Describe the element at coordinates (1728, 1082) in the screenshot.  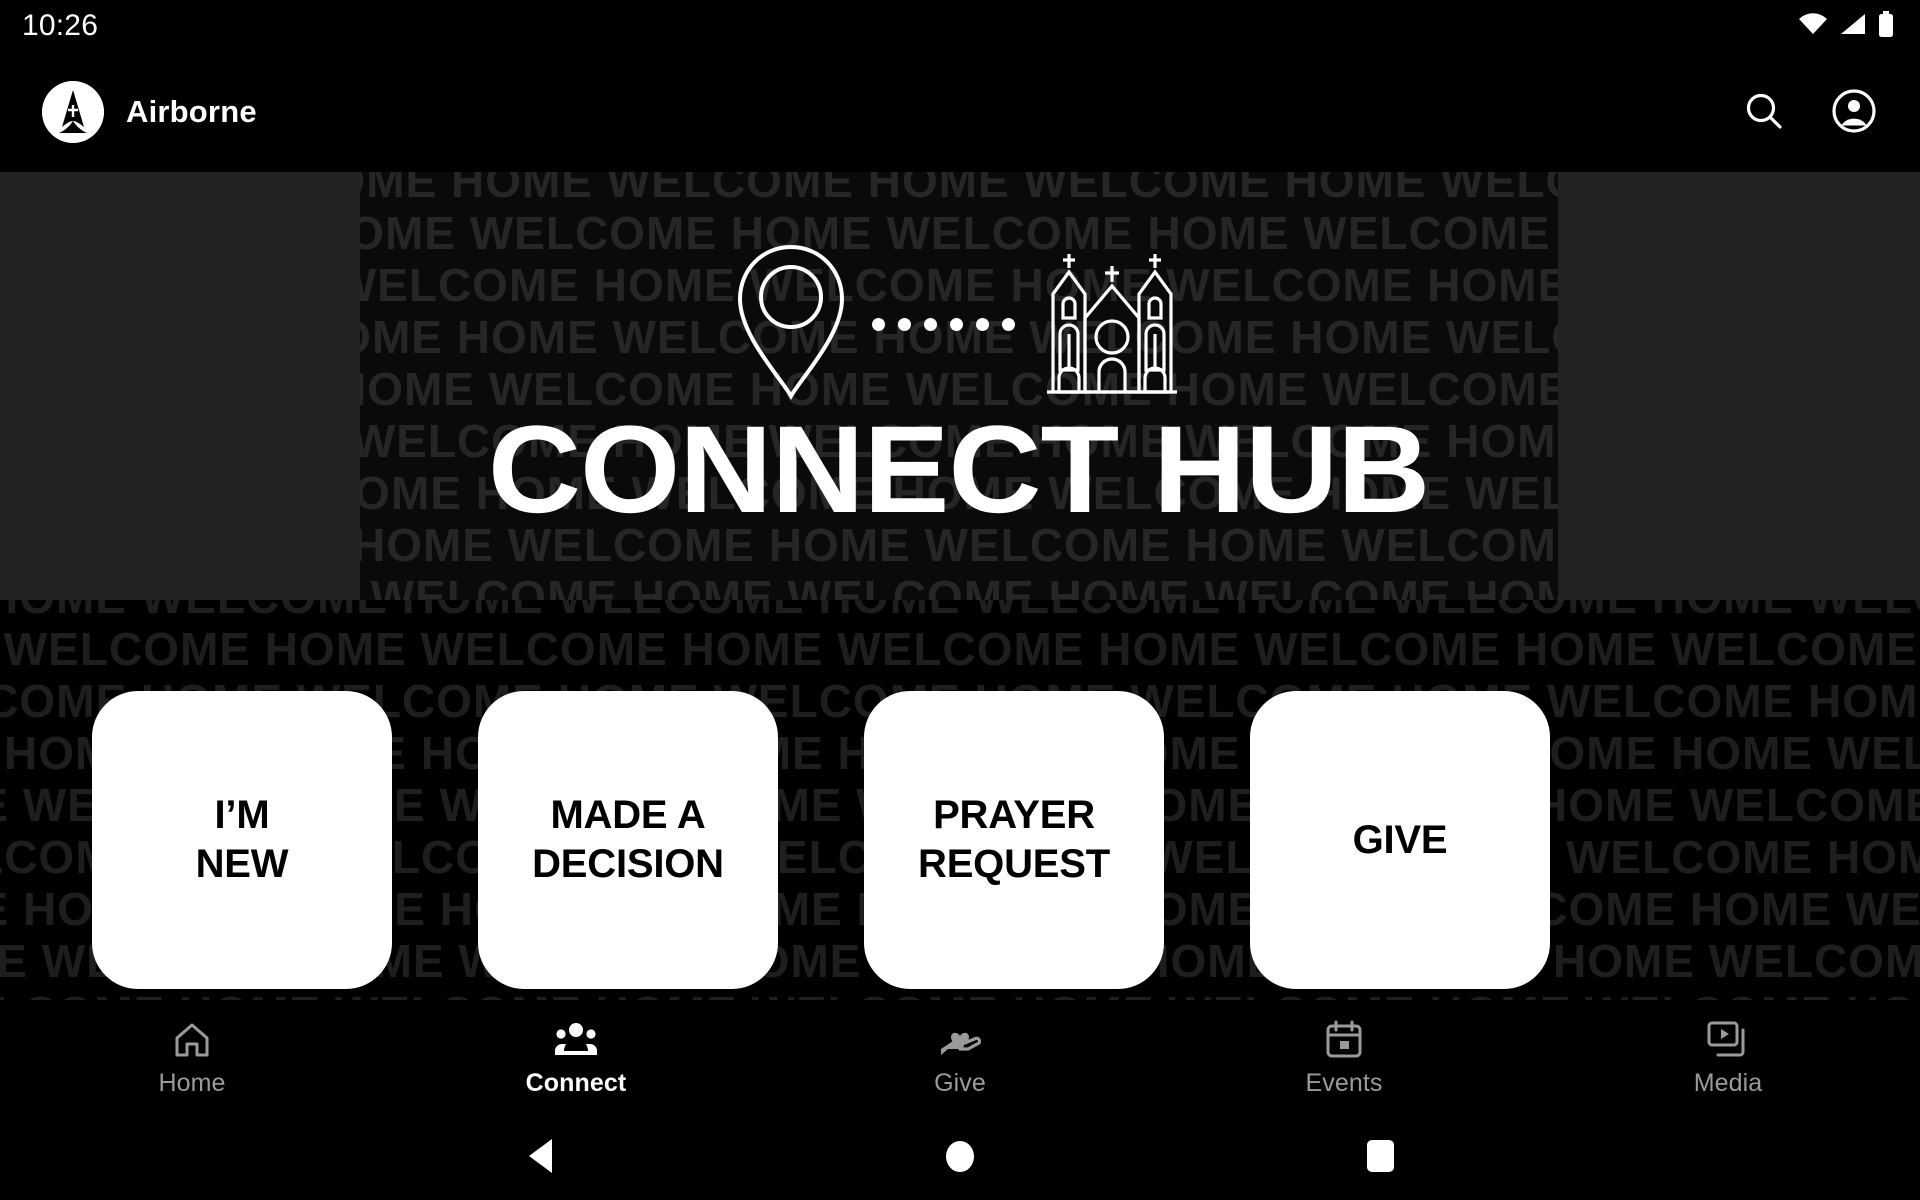
I see `tab-label: Media` at that location.